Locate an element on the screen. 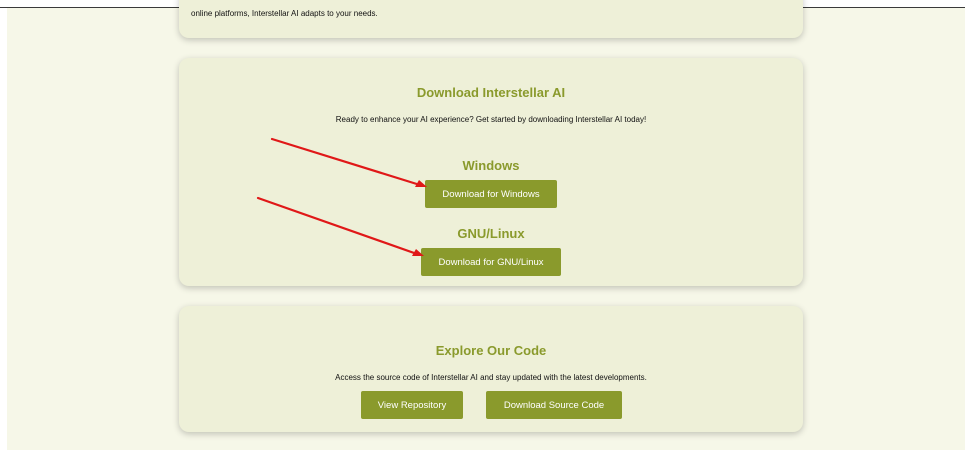 Image resolution: width=965 pixels, height=450 pixels. code-title: Explore Our Code is located at coordinates (491, 350).